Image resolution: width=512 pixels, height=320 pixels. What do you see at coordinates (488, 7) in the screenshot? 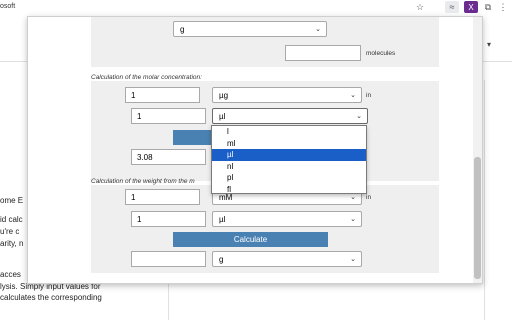
I see `extensions-puzzle-icon: ⧉` at bounding box center [488, 7].